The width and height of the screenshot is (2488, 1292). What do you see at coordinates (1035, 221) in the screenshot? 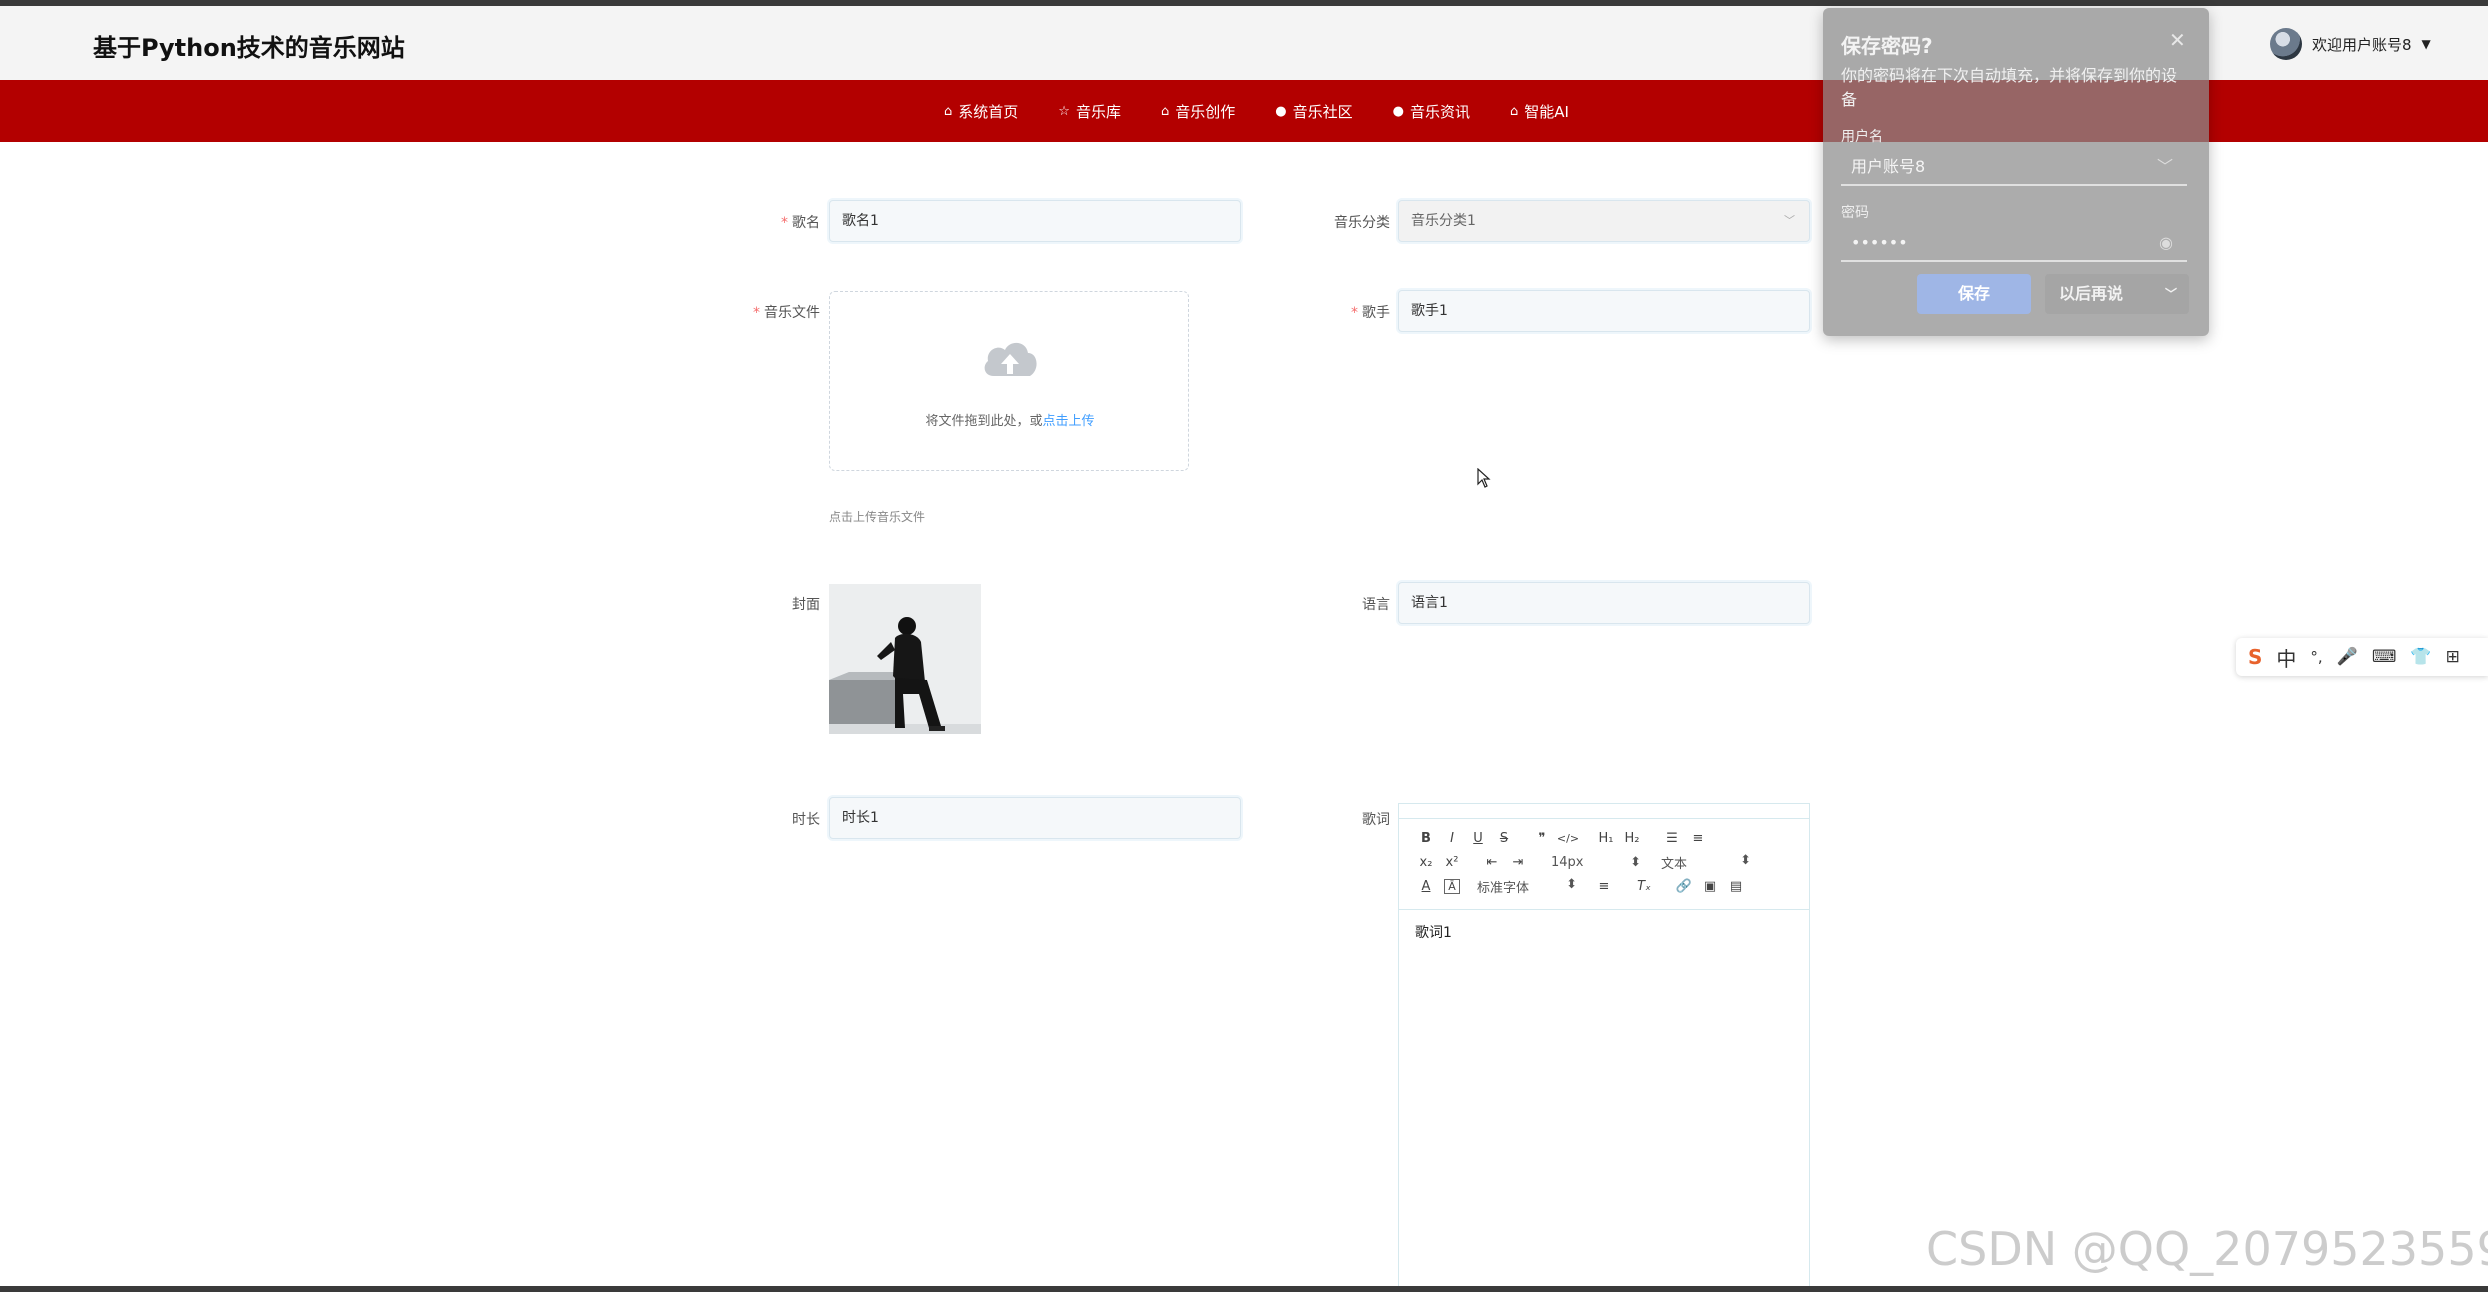
I see `song-name-input: 歌名1` at bounding box center [1035, 221].